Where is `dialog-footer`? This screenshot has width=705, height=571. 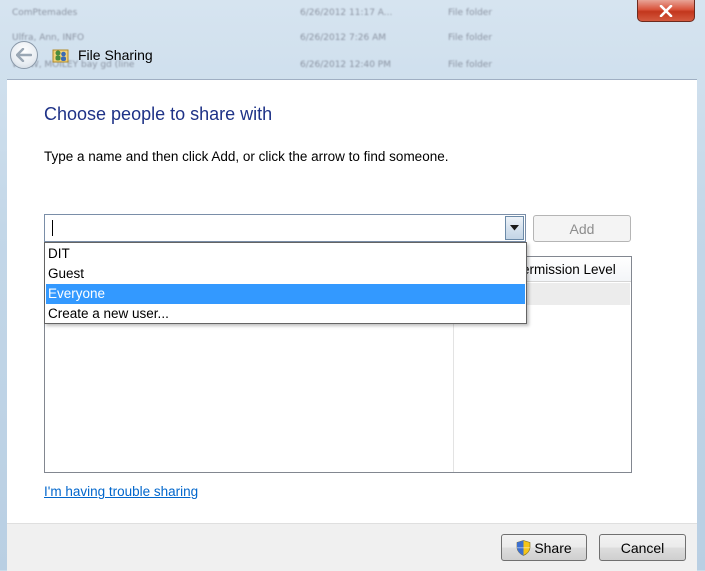 dialog-footer is located at coordinates (352, 547).